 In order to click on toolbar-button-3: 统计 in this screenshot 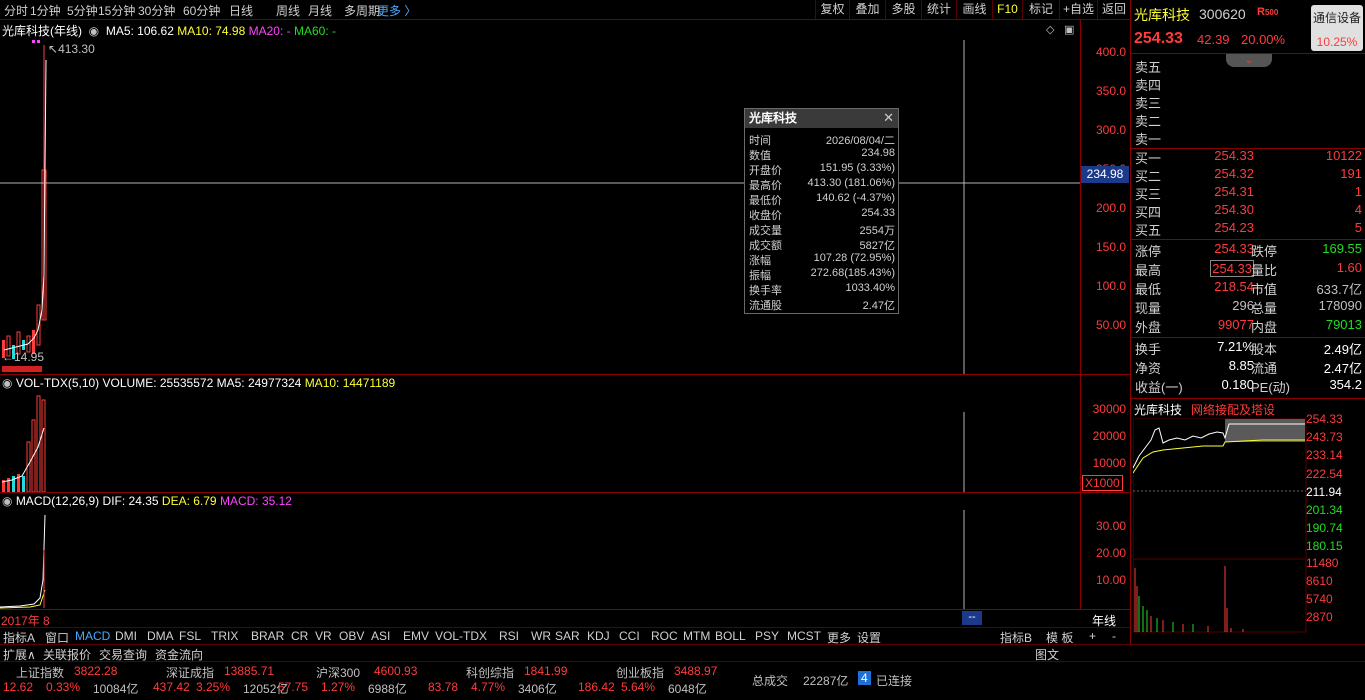, I will do `click(938, 9)`.